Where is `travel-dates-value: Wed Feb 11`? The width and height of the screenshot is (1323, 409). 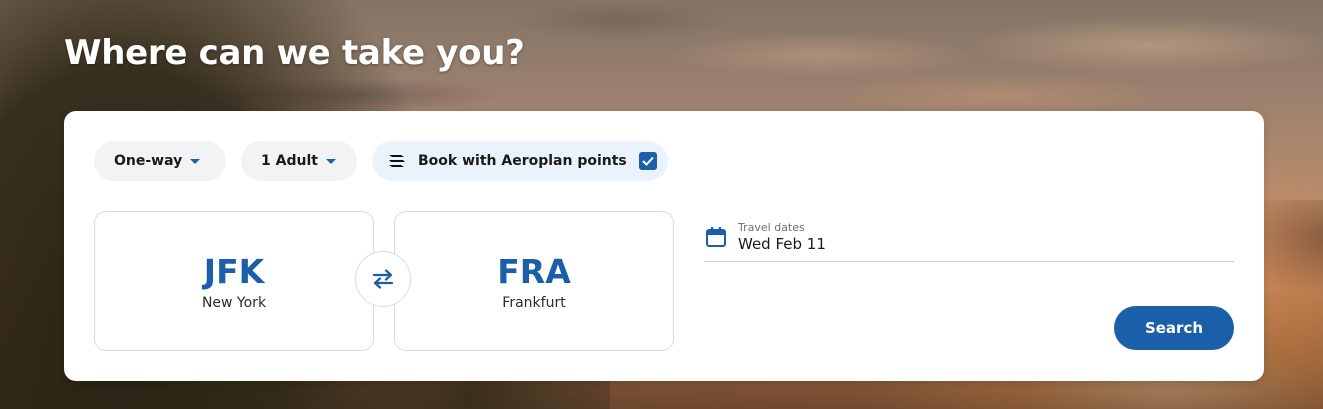
travel-dates-value: Wed Feb 11 is located at coordinates (782, 244).